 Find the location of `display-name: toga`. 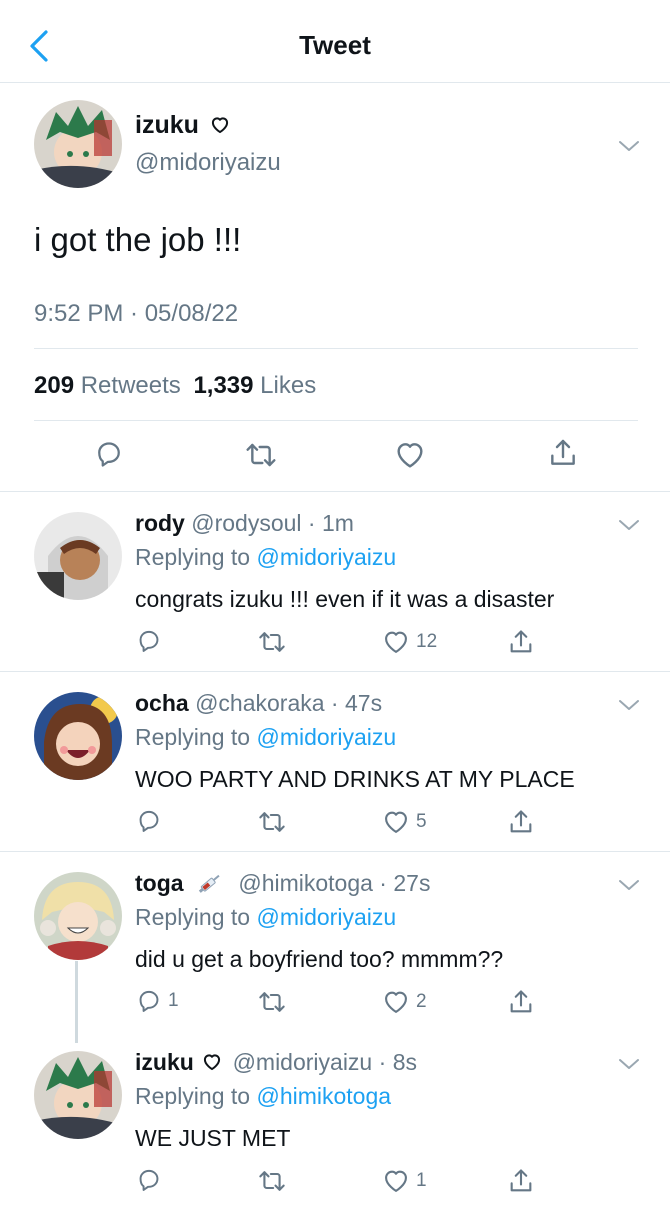

display-name: toga is located at coordinates (159, 883).